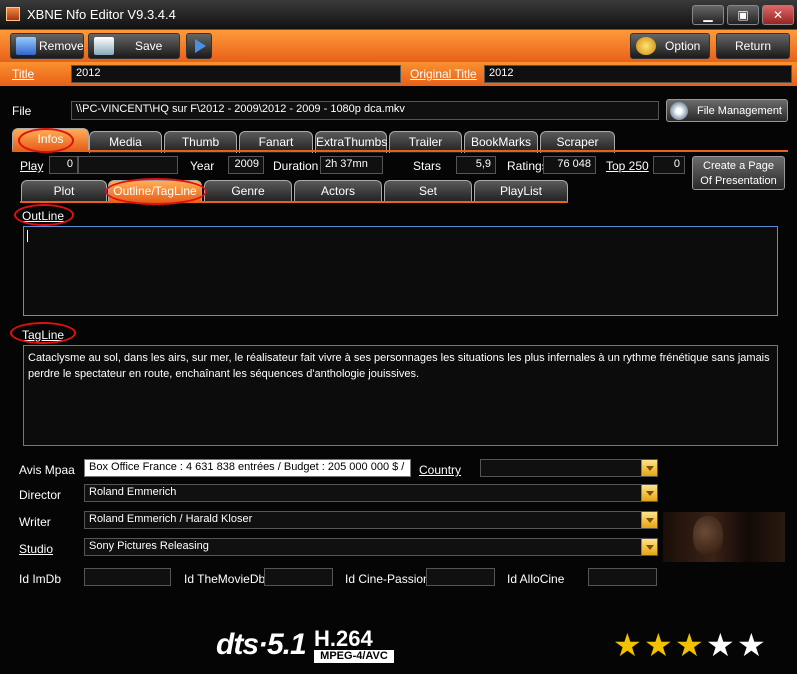 The width and height of the screenshot is (797, 674). I want to click on country-label: Country, so click(440, 470).